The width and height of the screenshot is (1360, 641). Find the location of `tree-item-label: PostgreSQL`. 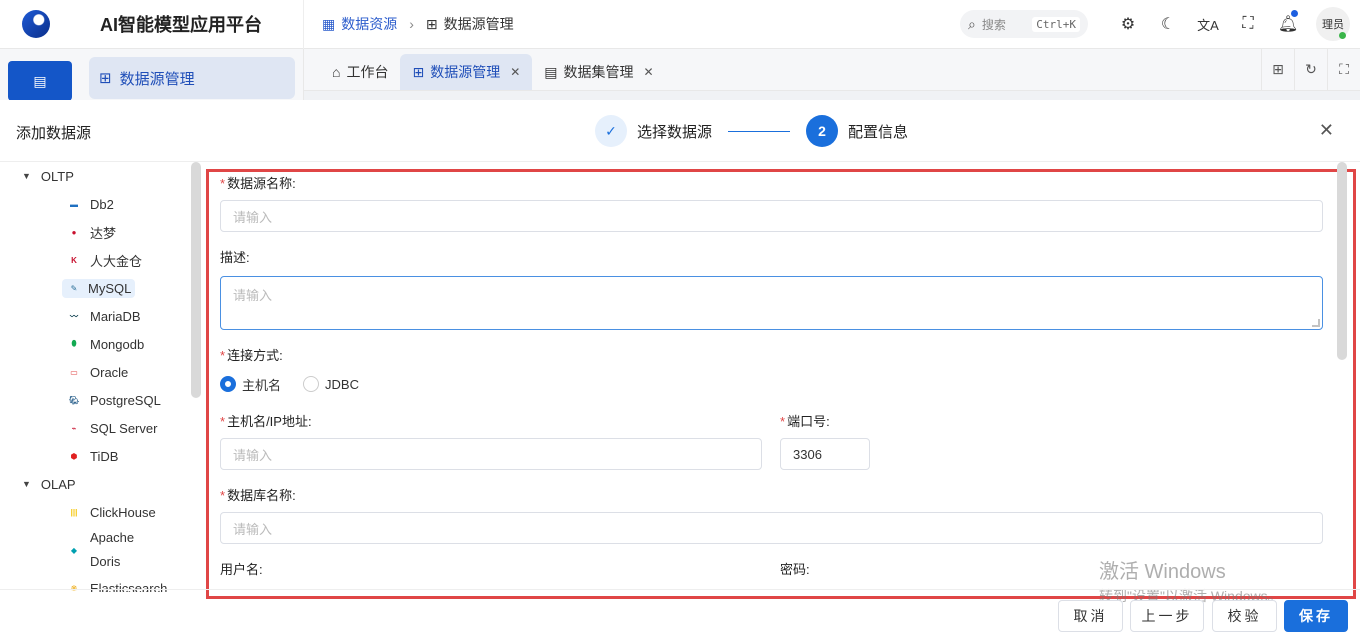

tree-item-label: PostgreSQL is located at coordinates (125, 400).